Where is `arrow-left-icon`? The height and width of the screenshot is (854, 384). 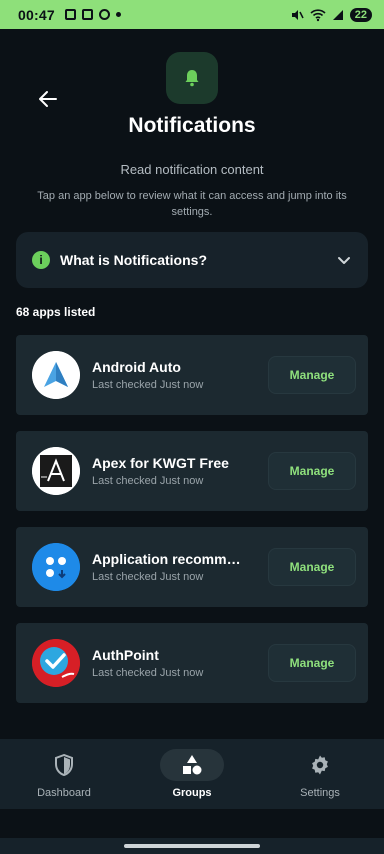 arrow-left-icon is located at coordinates (48, 99).